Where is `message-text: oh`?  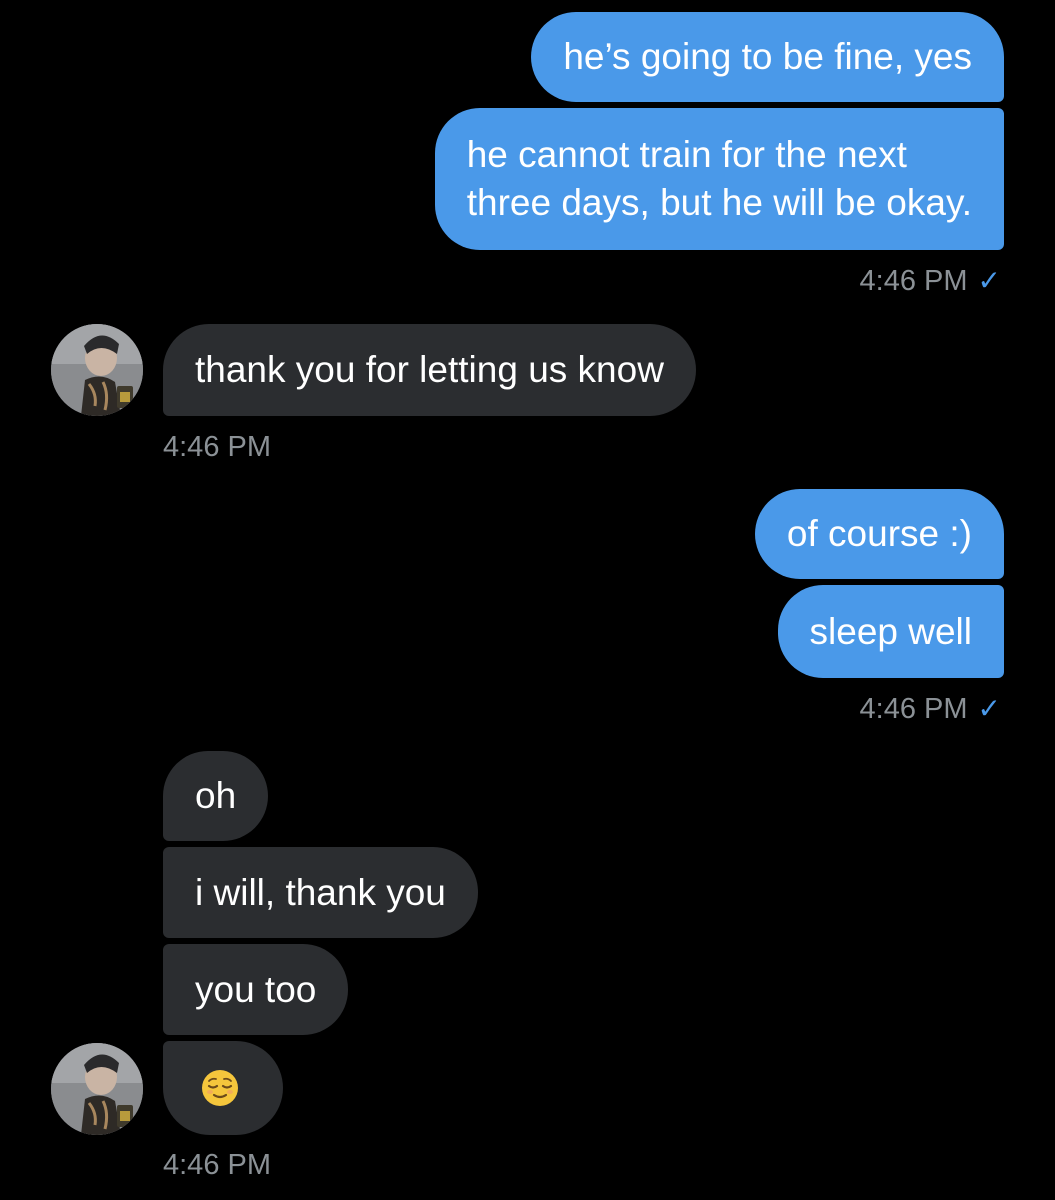
message-text: oh is located at coordinates (216, 795).